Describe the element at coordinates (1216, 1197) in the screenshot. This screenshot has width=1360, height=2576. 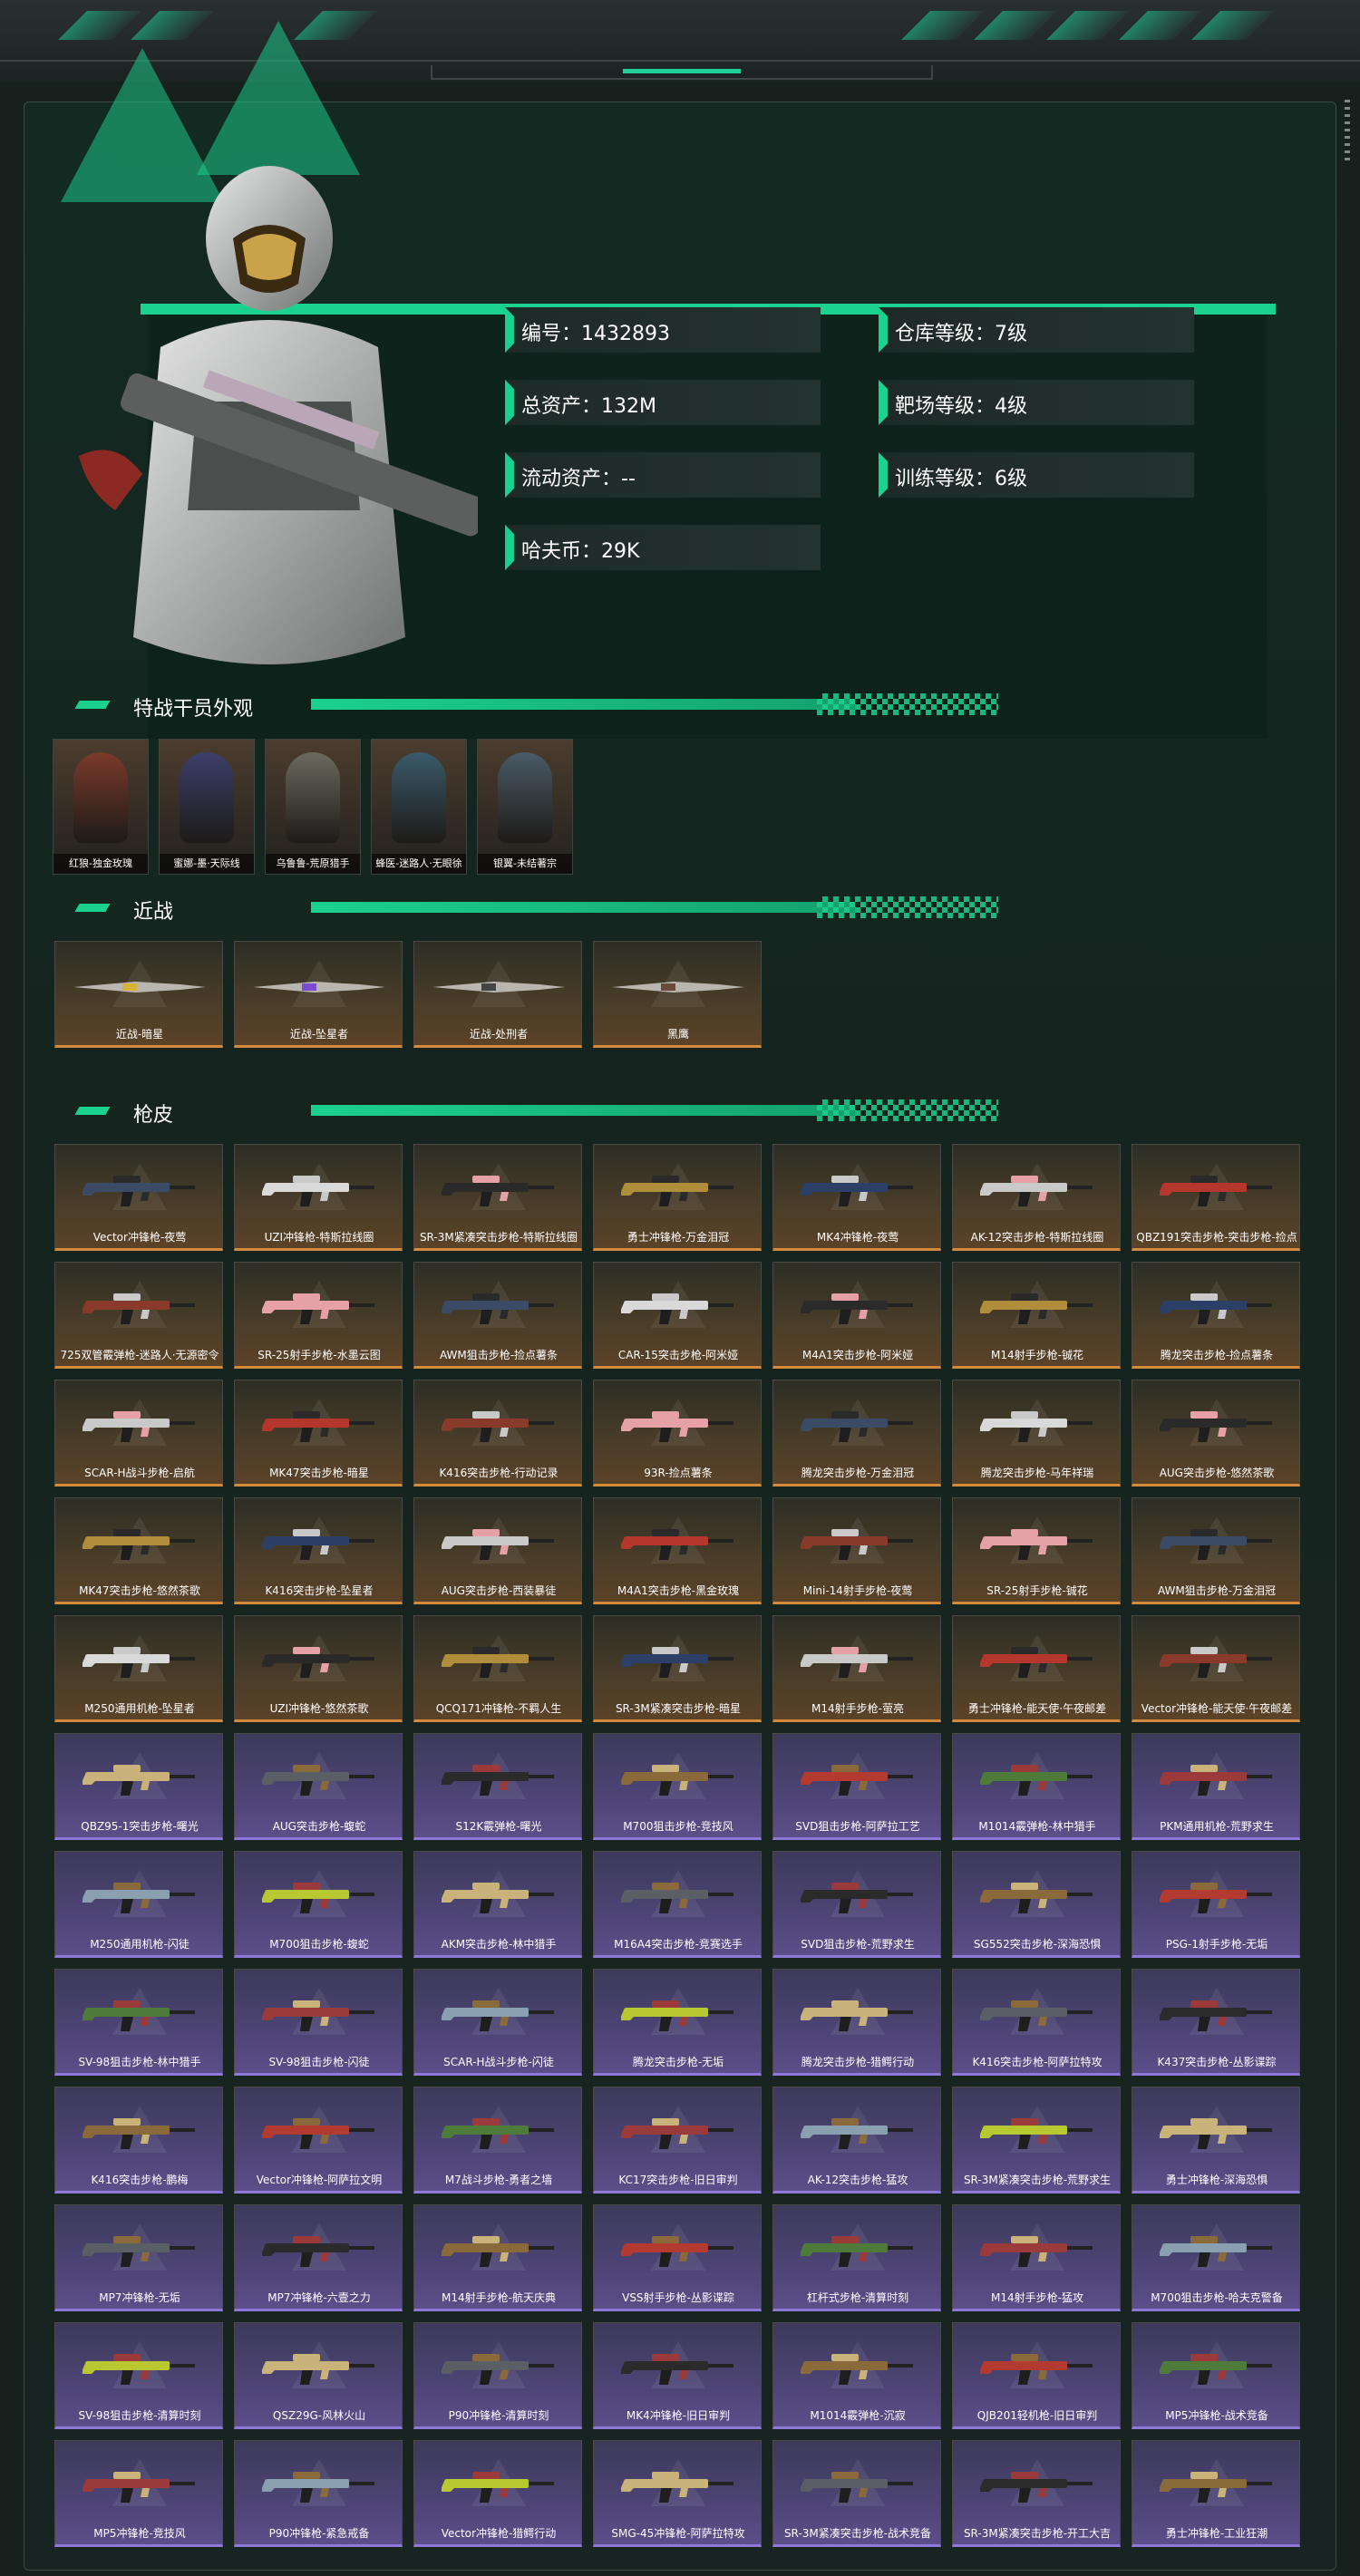
I see `gun-skin-card: QBZ191突击步枪-突击步枪-捡点` at that location.